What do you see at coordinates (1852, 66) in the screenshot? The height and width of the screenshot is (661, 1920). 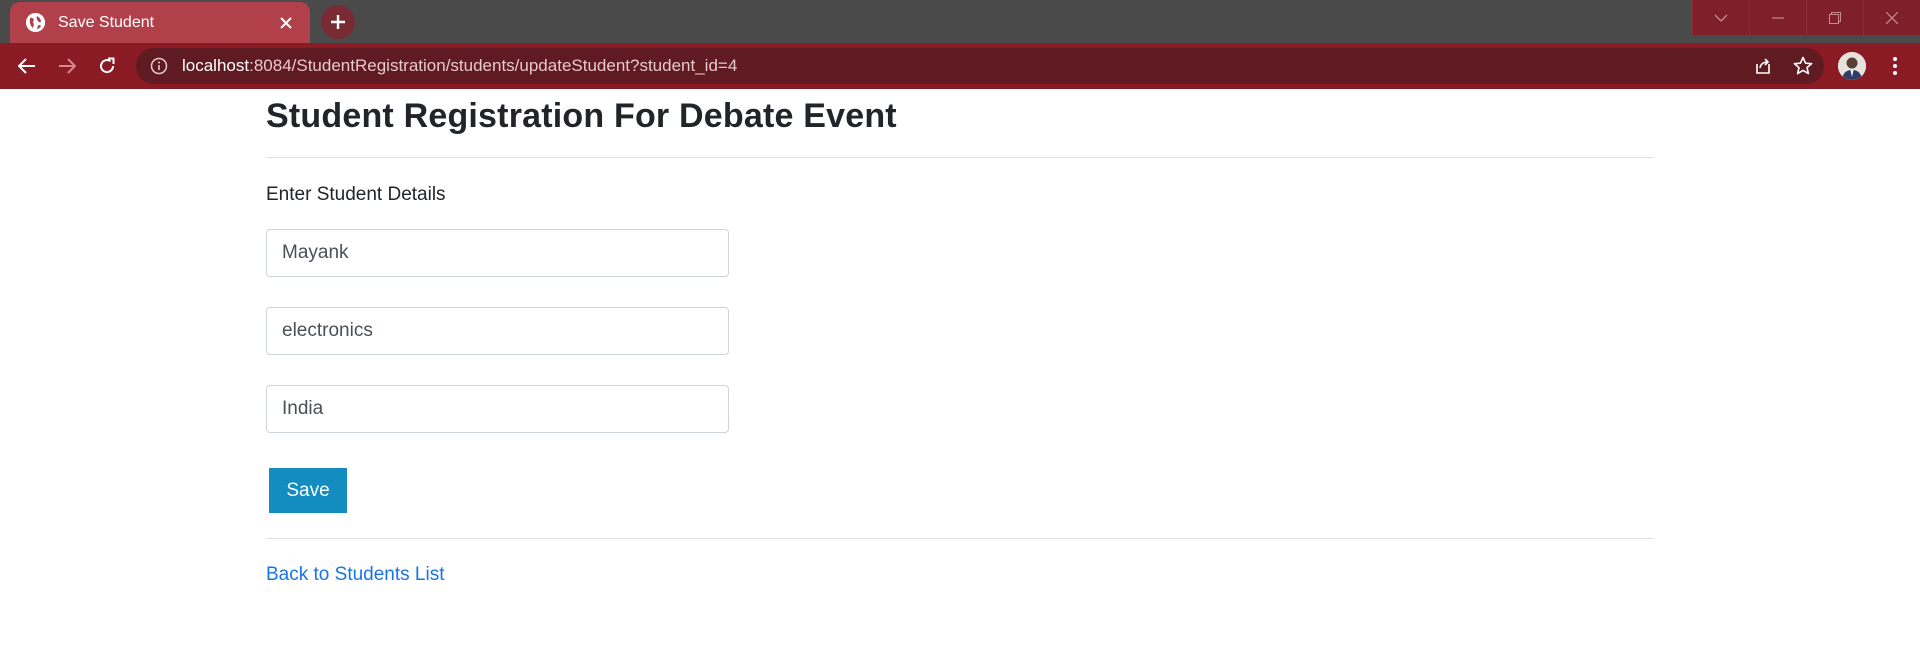 I see `avatar` at bounding box center [1852, 66].